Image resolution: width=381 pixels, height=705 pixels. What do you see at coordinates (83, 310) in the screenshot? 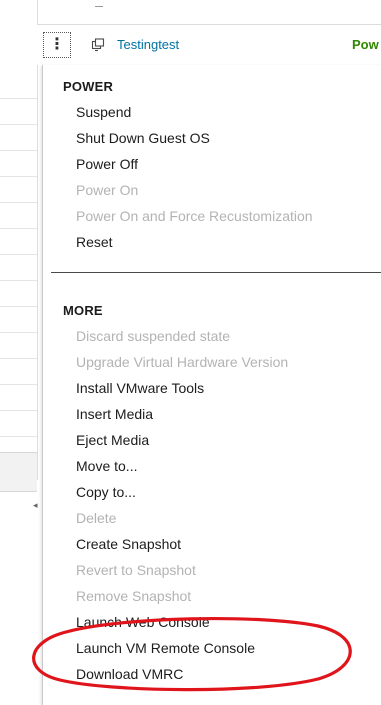
I see `more-section-header: MORE` at bounding box center [83, 310].